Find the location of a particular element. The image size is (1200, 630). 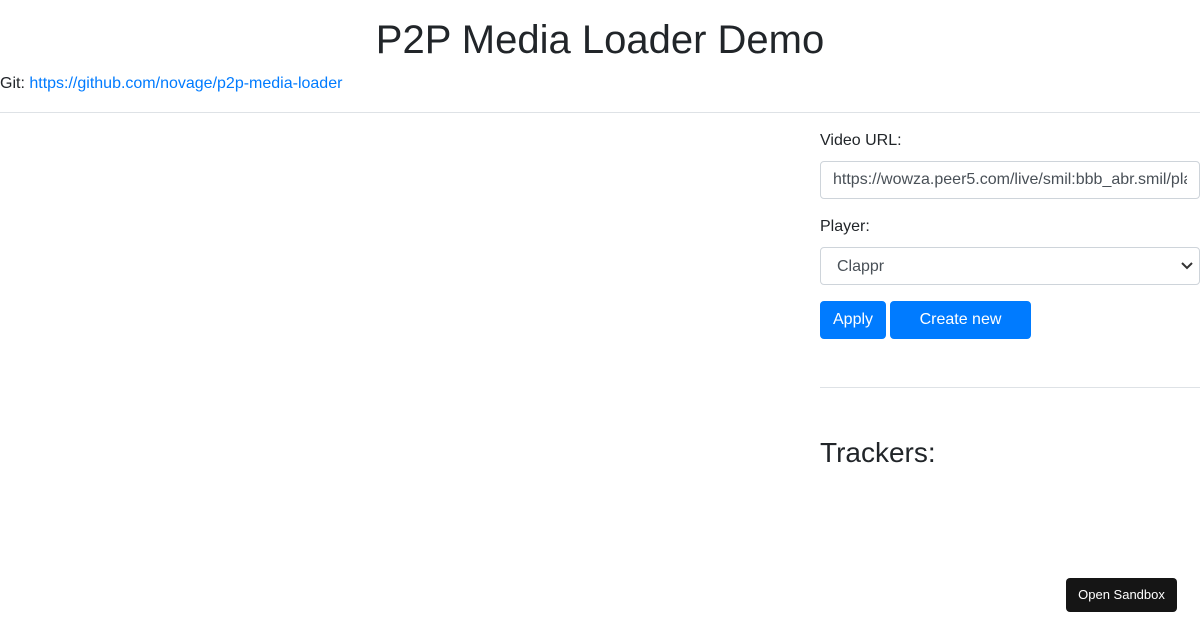

video-url-label: Video URL: is located at coordinates (861, 140).